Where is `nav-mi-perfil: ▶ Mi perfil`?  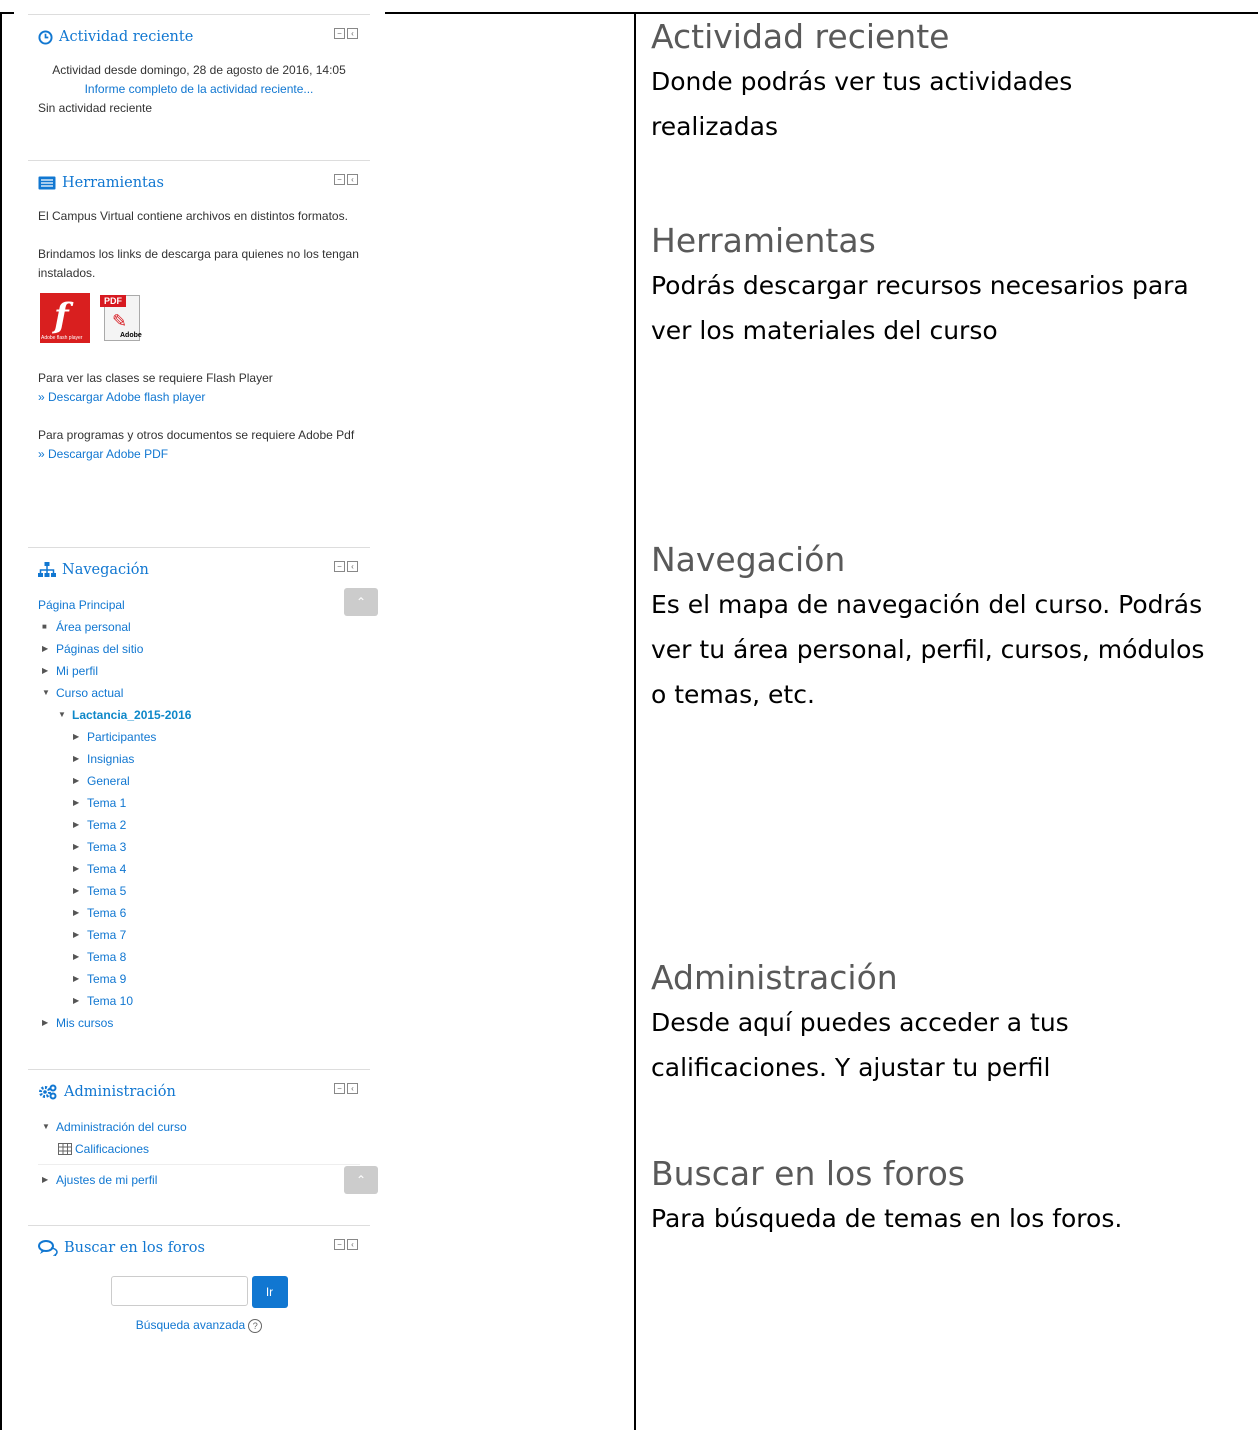
nav-mi-perfil: ▶ Mi perfil is located at coordinates (199, 671).